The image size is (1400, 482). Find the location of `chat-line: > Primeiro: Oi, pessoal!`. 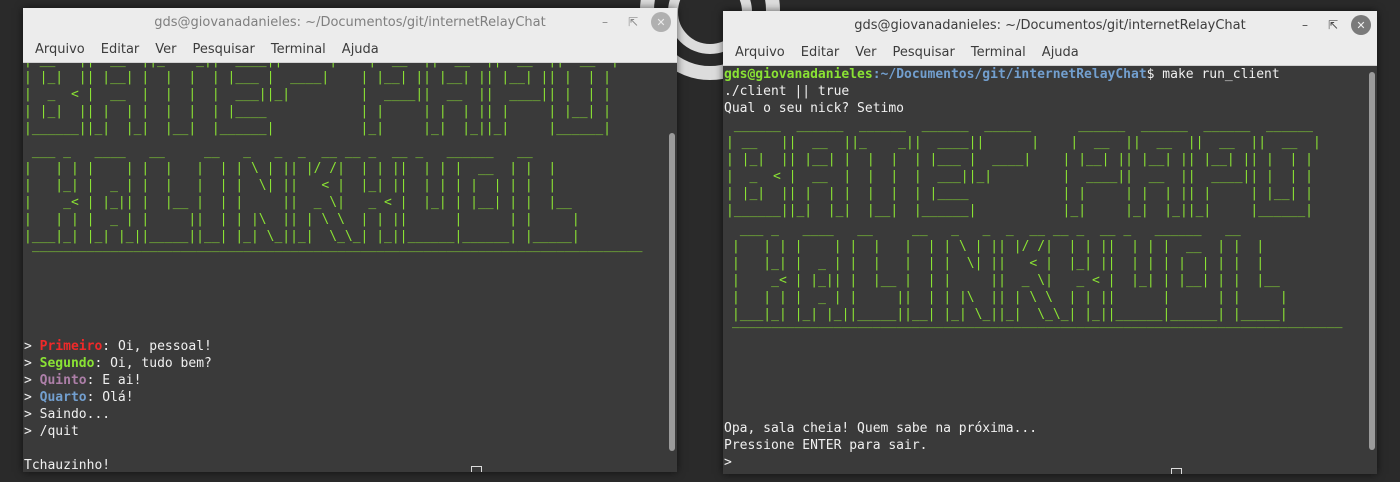

chat-line: > Primeiro: Oi, pessoal! is located at coordinates (118, 346).